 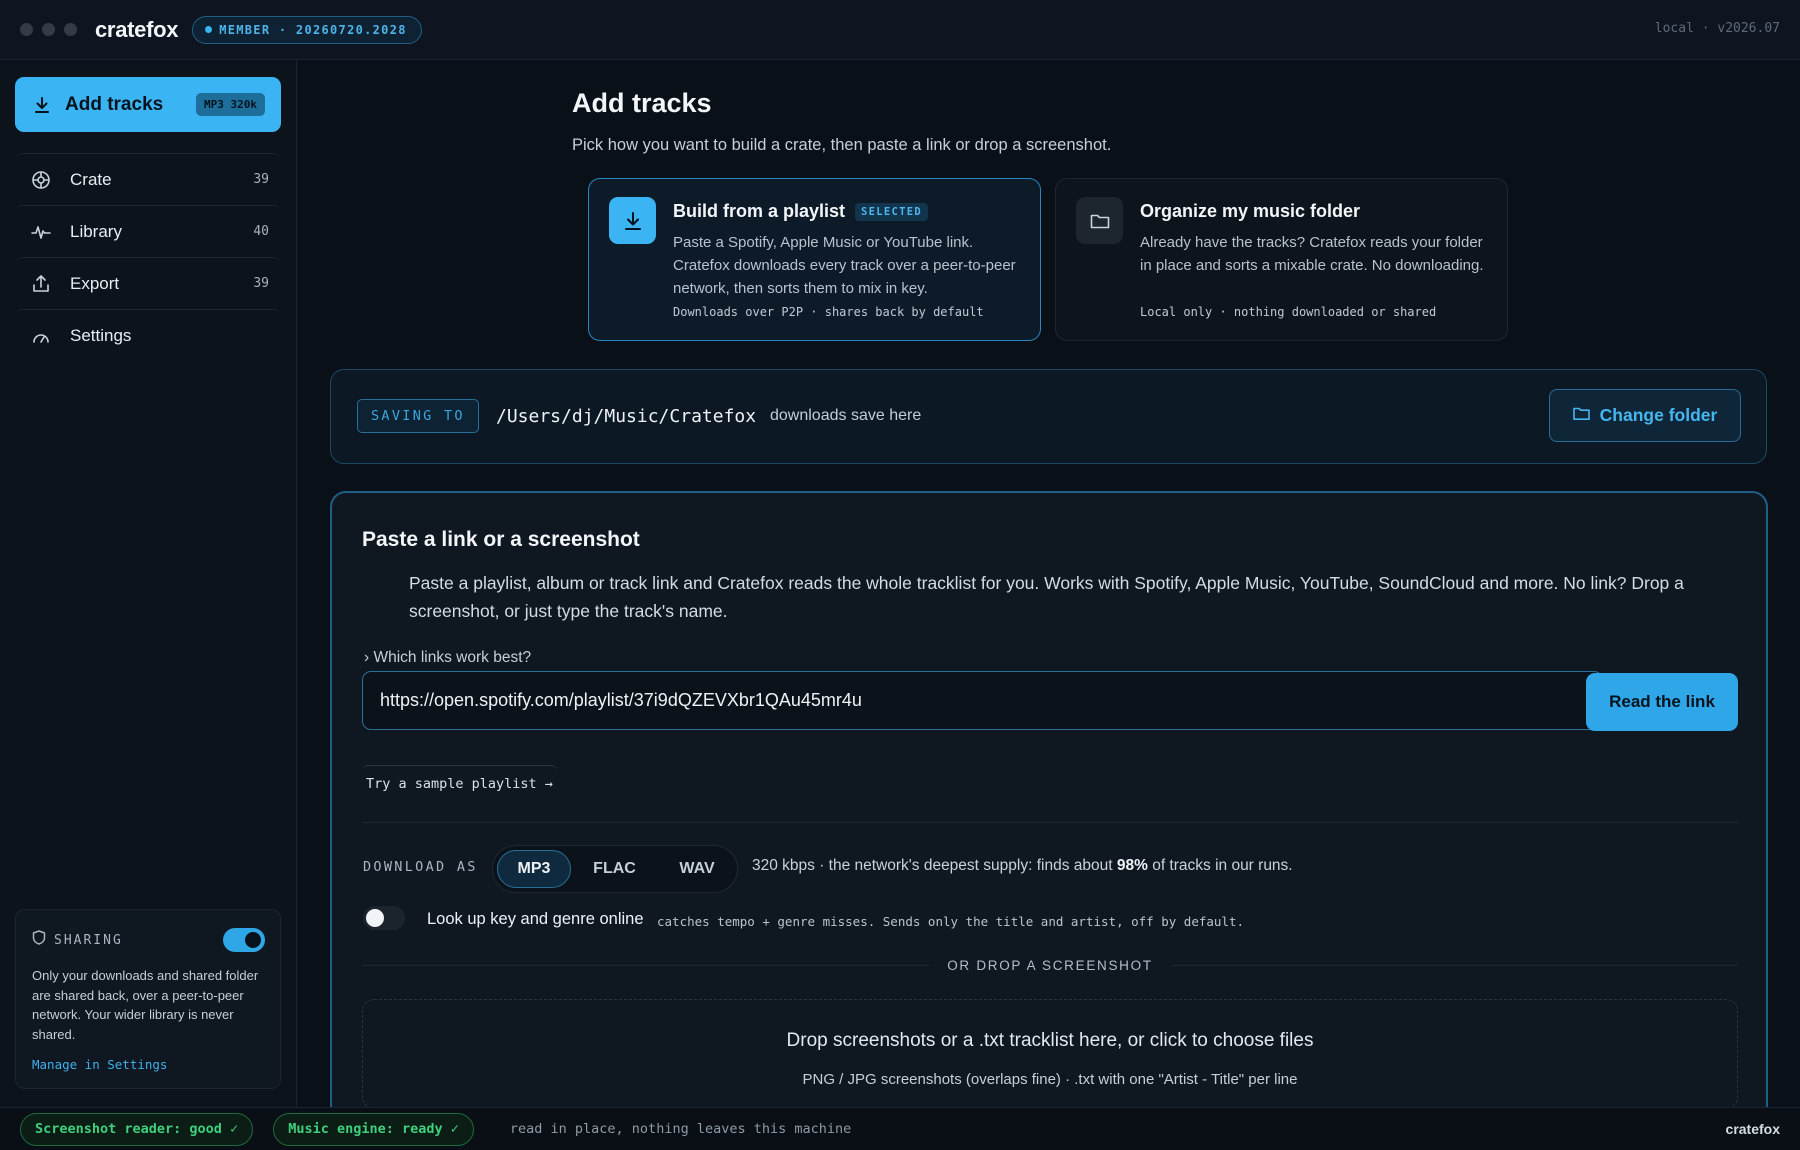 I want to click on sidebar-item-library: Library 40, so click(x=148, y=231).